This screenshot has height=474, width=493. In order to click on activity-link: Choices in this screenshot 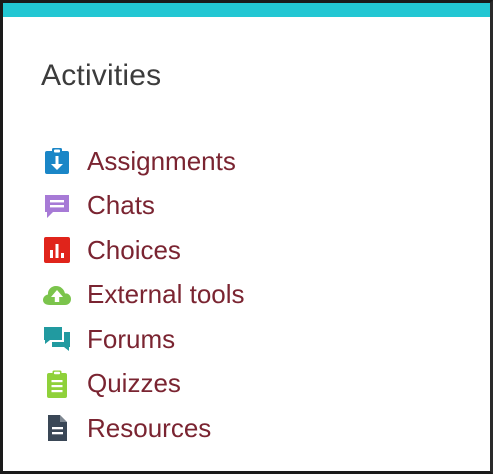, I will do `click(134, 250)`.